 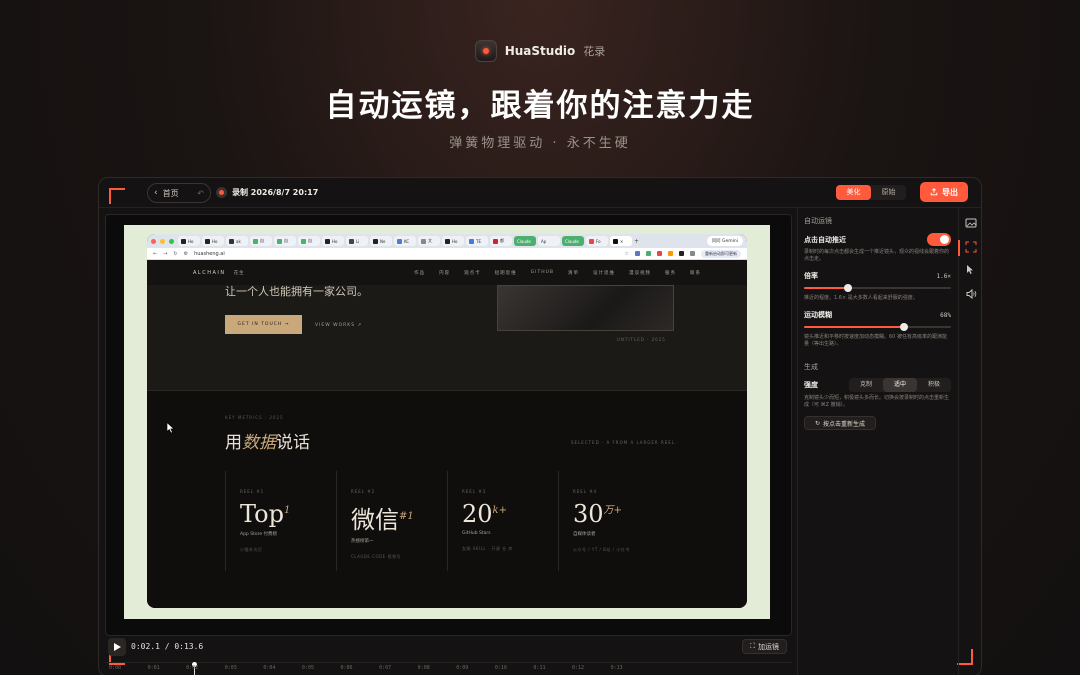 What do you see at coordinates (156, 193) in the screenshot?
I see `chevron-left-icon: ‹` at bounding box center [156, 193].